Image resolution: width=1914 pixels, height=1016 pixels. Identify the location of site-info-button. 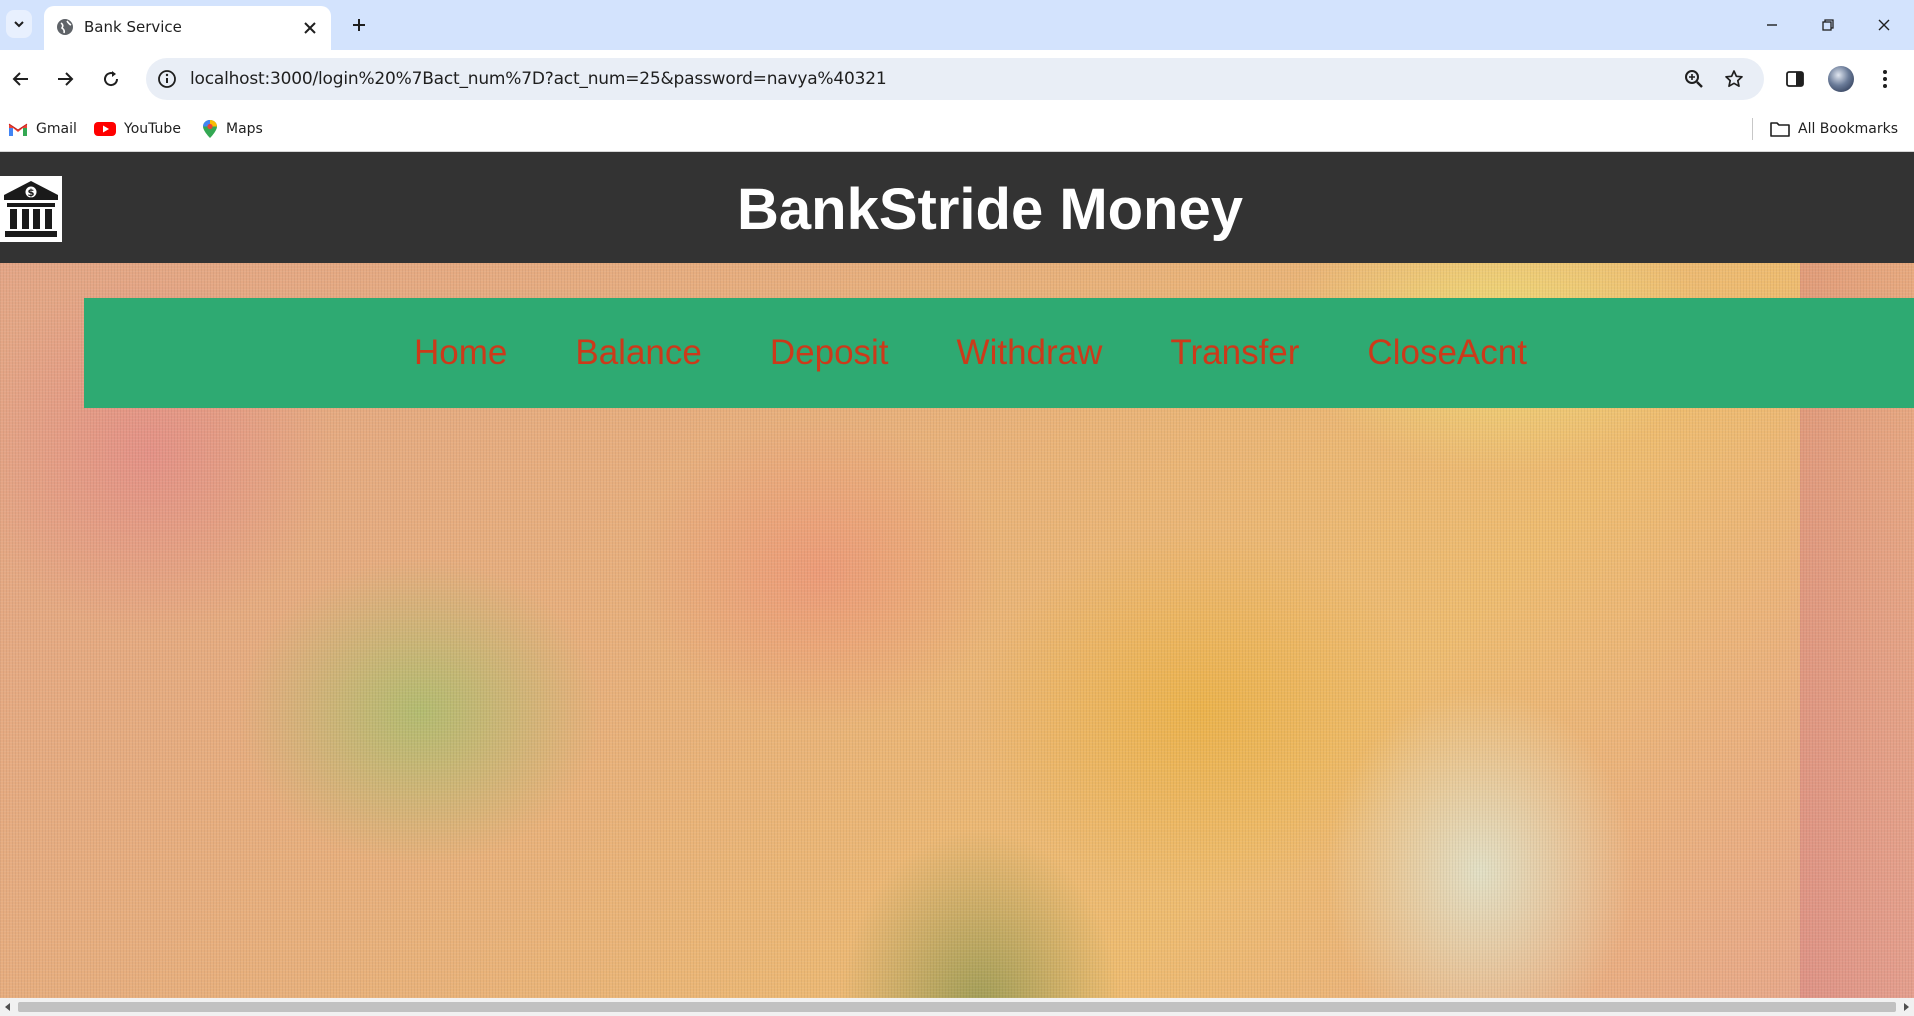
(167, 79).